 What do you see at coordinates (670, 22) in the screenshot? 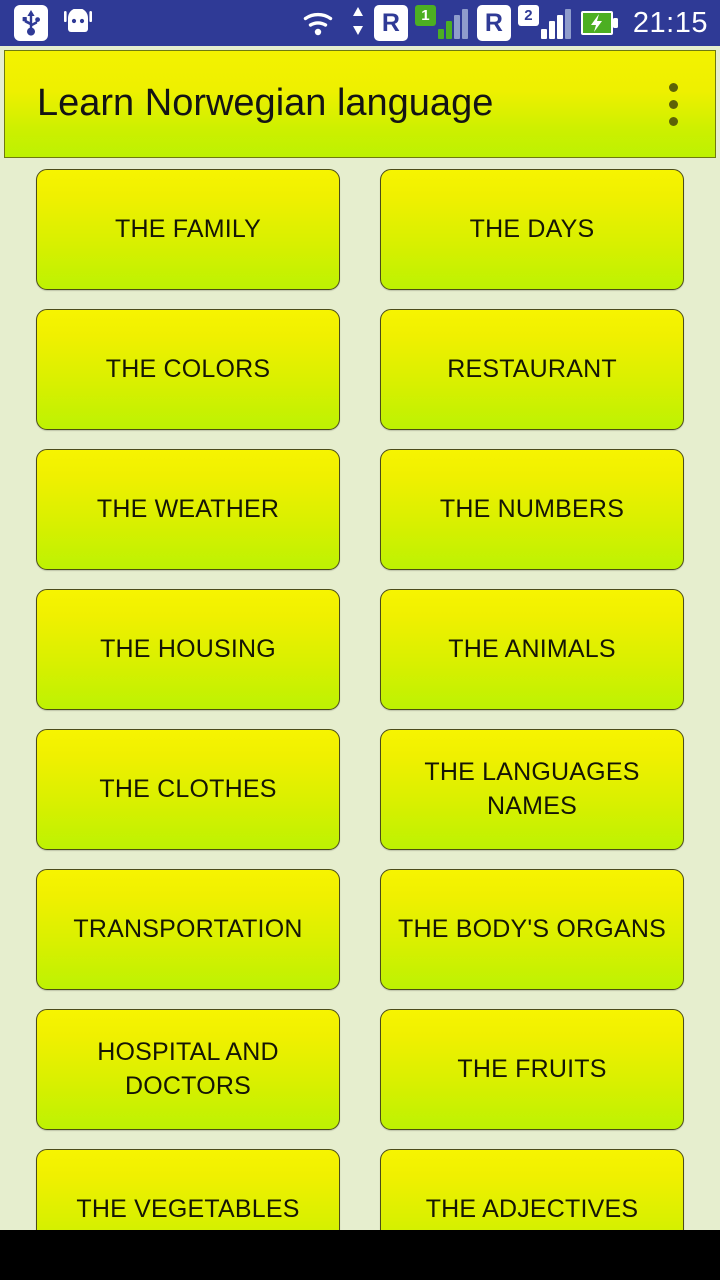
I see `status-bar-clock: 21:15` at bounding box center [670, 22].